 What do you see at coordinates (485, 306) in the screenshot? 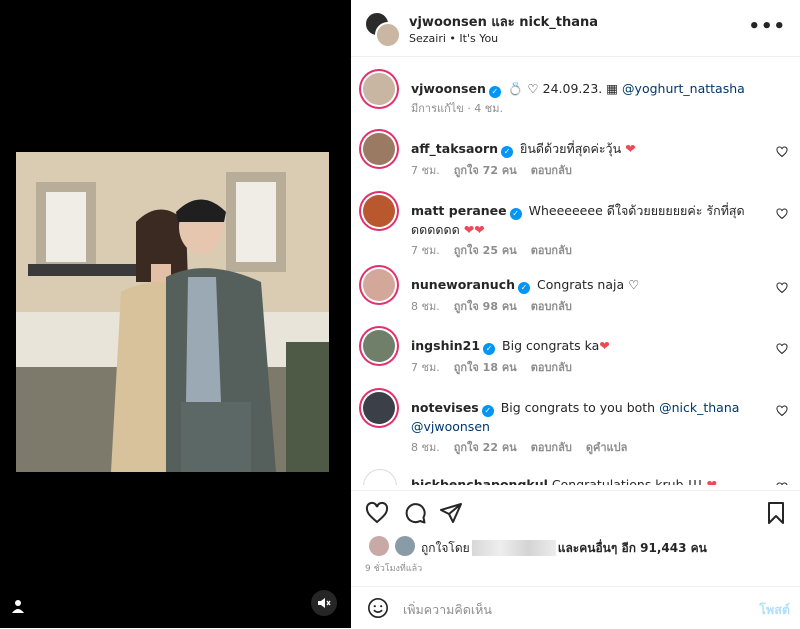
I see `likes-count: ถูกใจ 98 คน` at bounding box center [485, 306].